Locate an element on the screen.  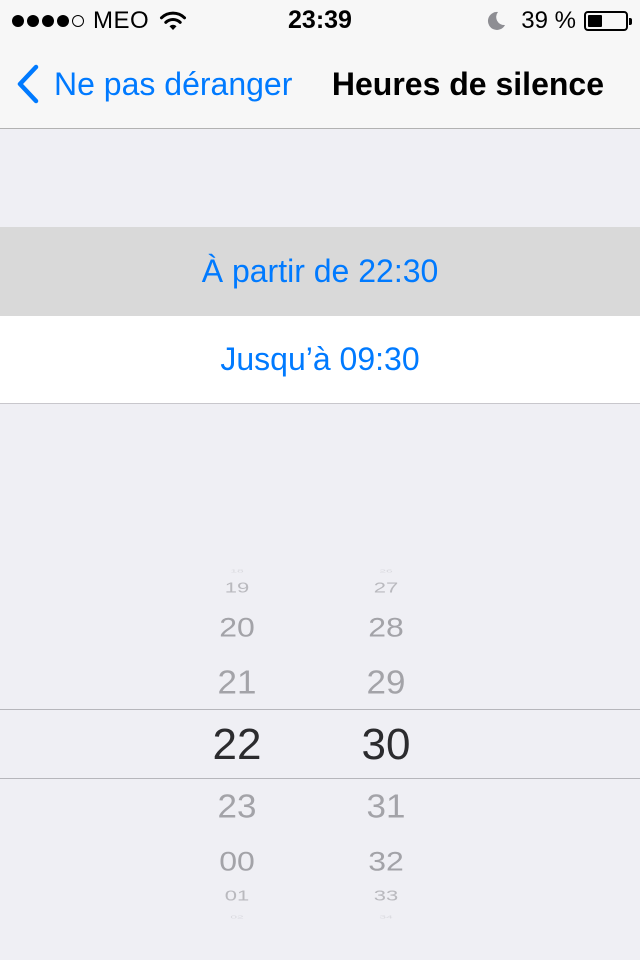
navigation-bar: Ne pas déranger Heures de silence is located at coordinates (320, 84).